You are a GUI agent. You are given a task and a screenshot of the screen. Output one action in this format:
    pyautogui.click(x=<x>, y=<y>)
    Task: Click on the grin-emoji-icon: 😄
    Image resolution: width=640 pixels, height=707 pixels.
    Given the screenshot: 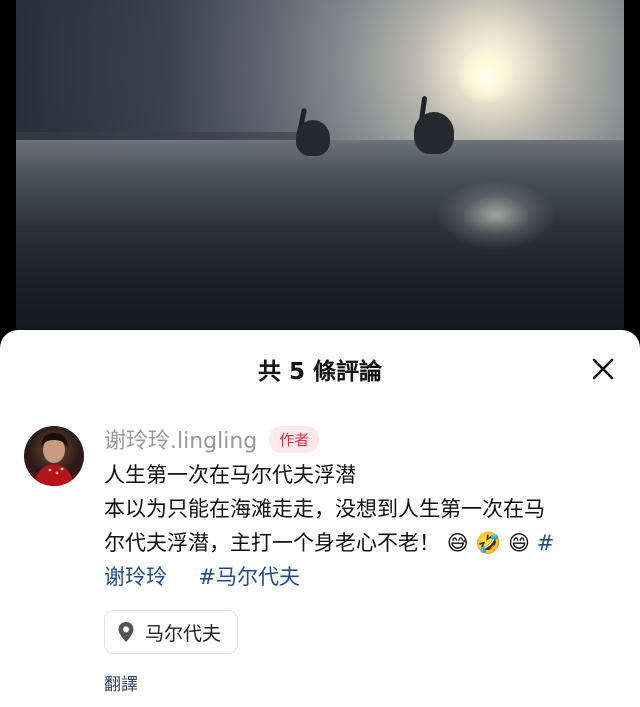 What is the action you would take?
    pyautogui.click(x=519, y=543)
    